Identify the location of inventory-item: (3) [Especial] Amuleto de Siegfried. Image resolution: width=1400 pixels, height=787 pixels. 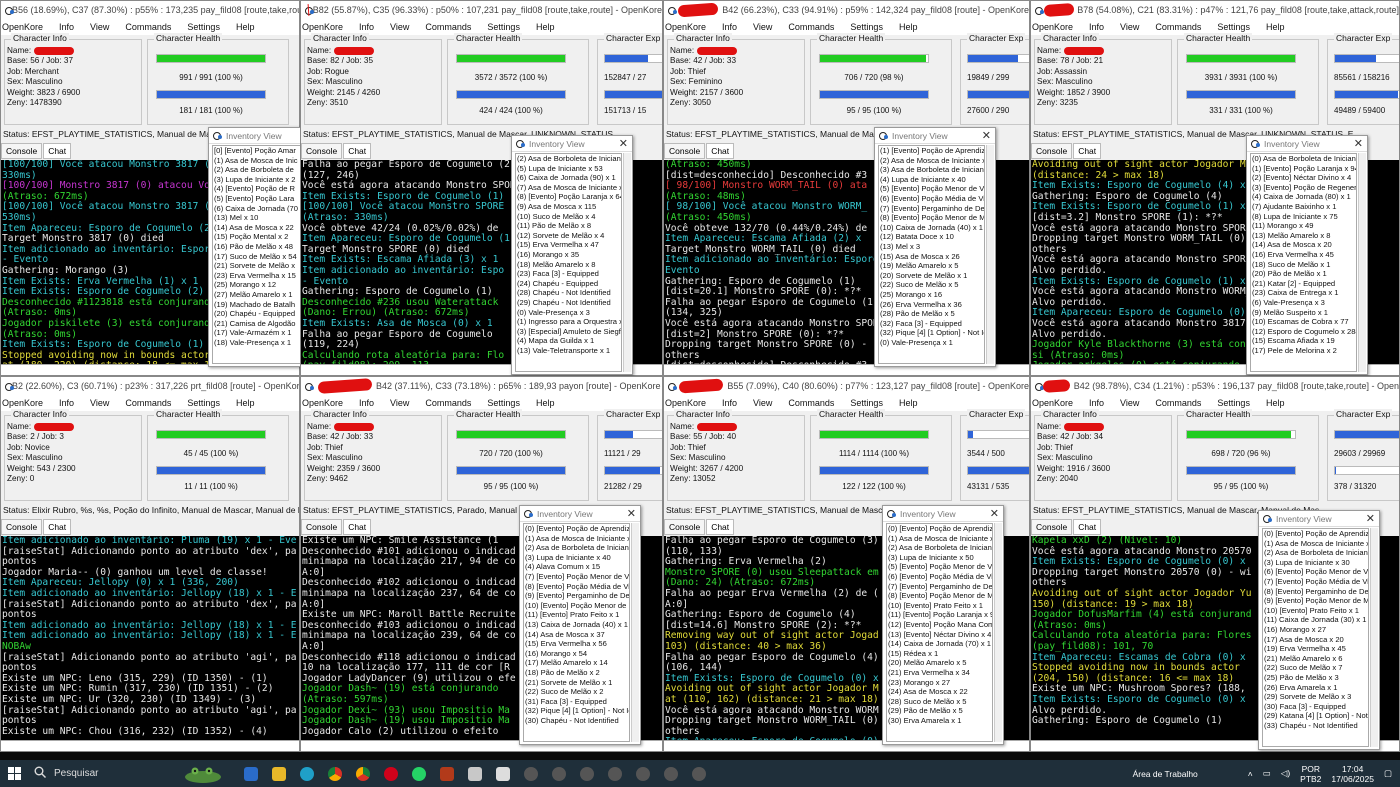
(569, 332).